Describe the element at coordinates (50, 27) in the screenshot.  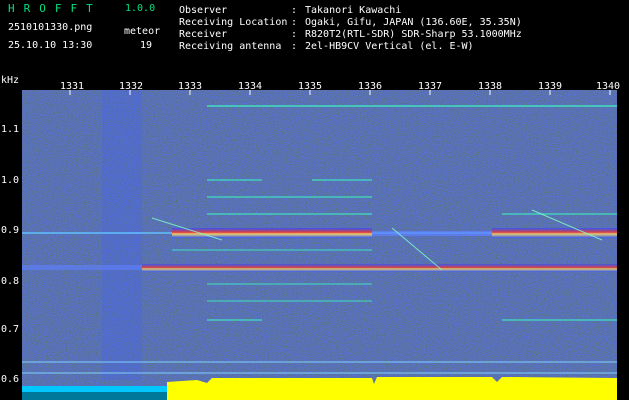
I see `filename: 2510101330.png` at that location.